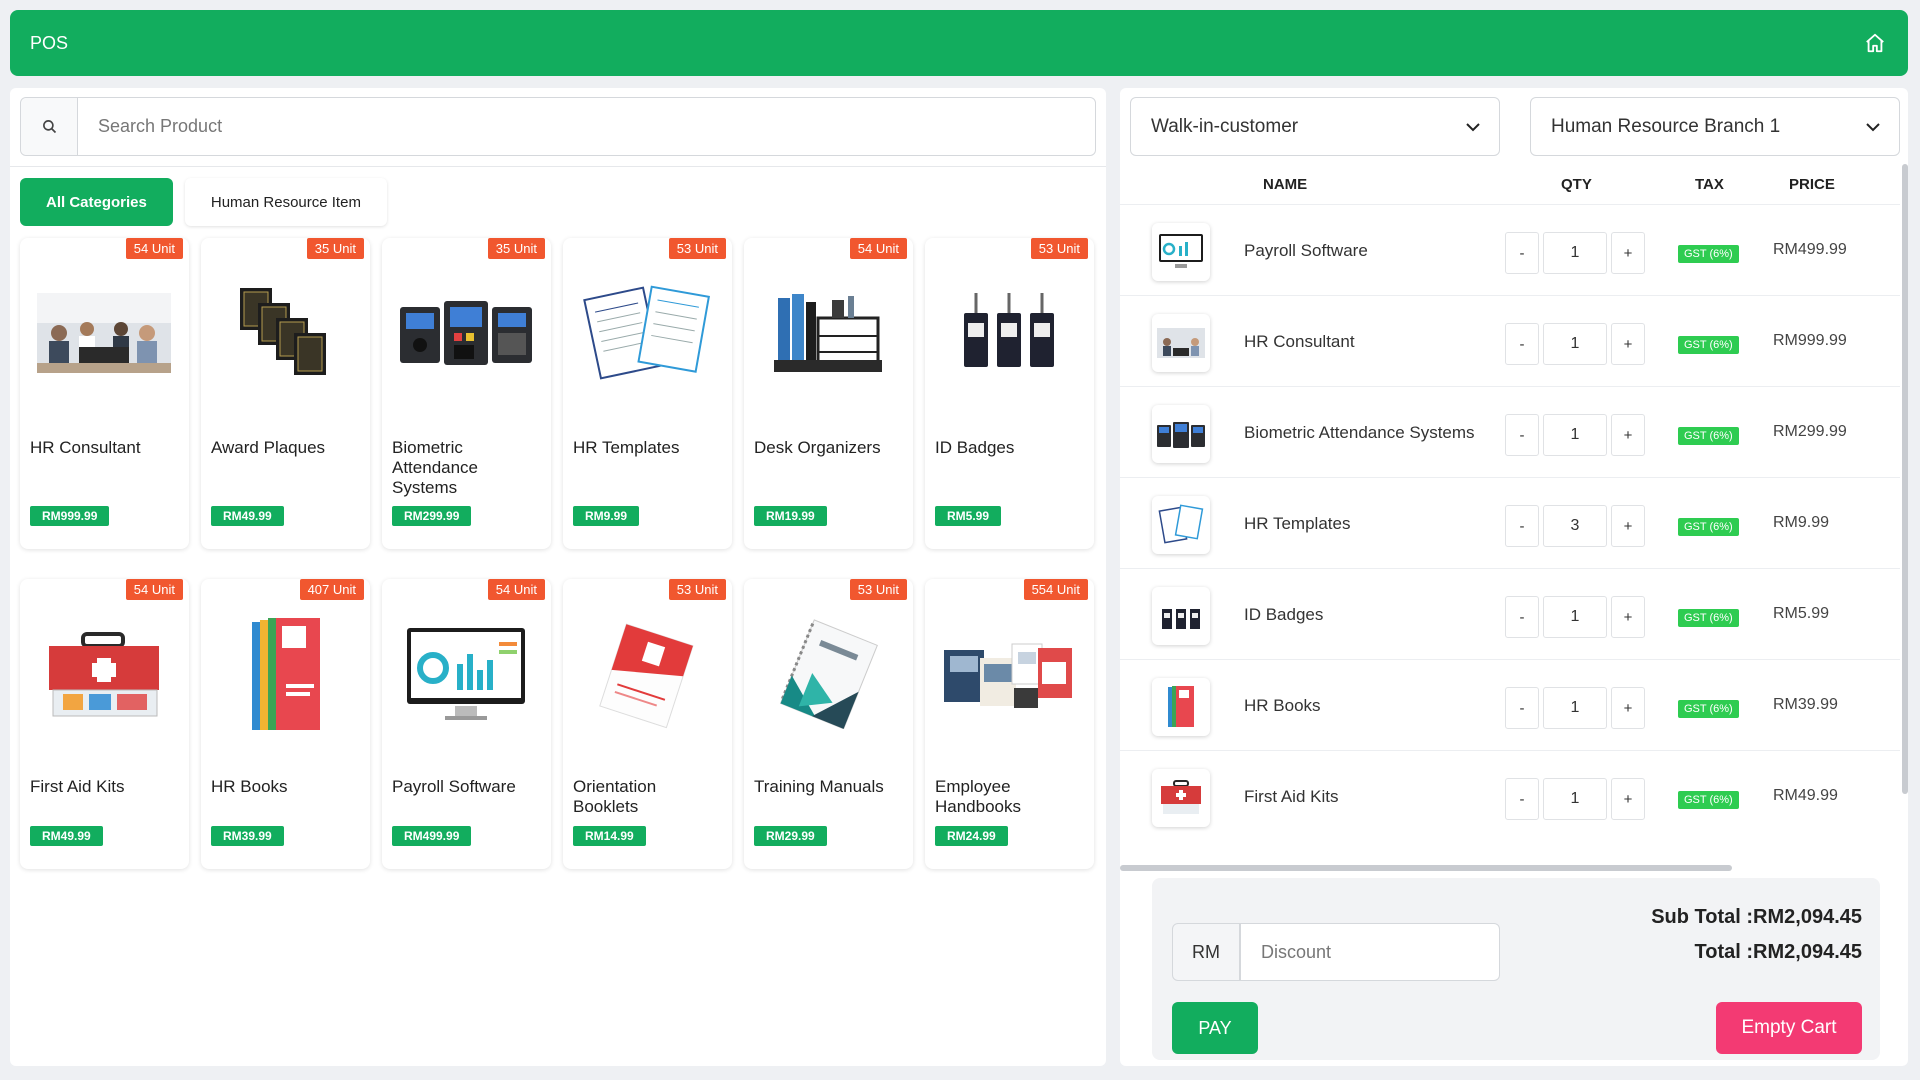 The image size is (1920, 1080). Describe the element at coordinates (1905, 479) in the screenshot. I see `cart-scrollbar-vertical` at that location.